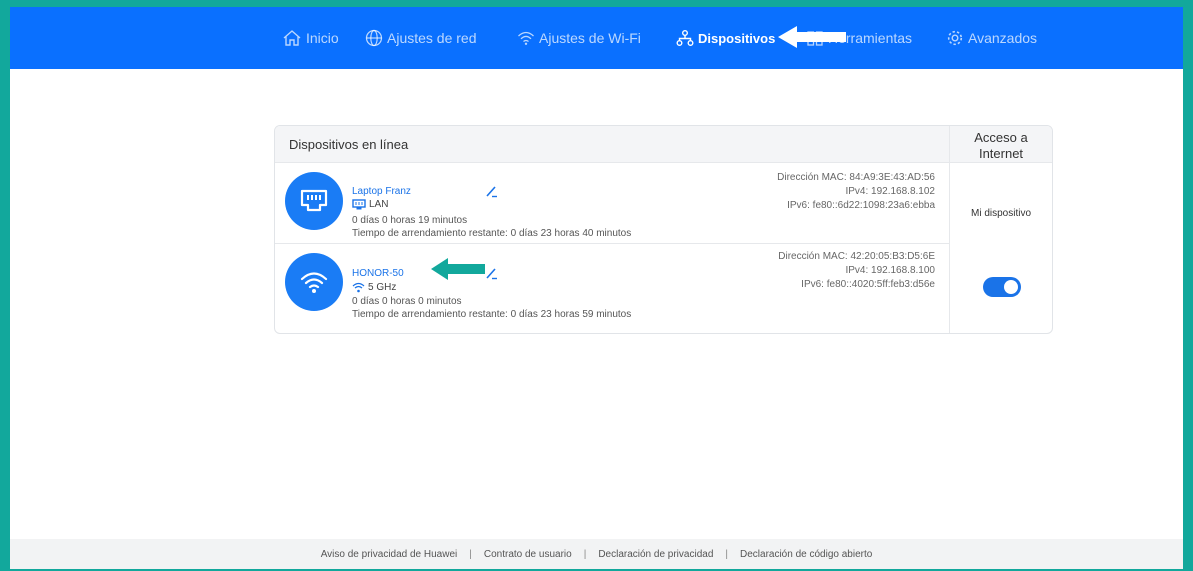 The image size is (1193, 571). What do you see at coordinates (374, 287) in the screenshot?
I see `connection-type: 5 GHz` at bounding box center [374, 287].